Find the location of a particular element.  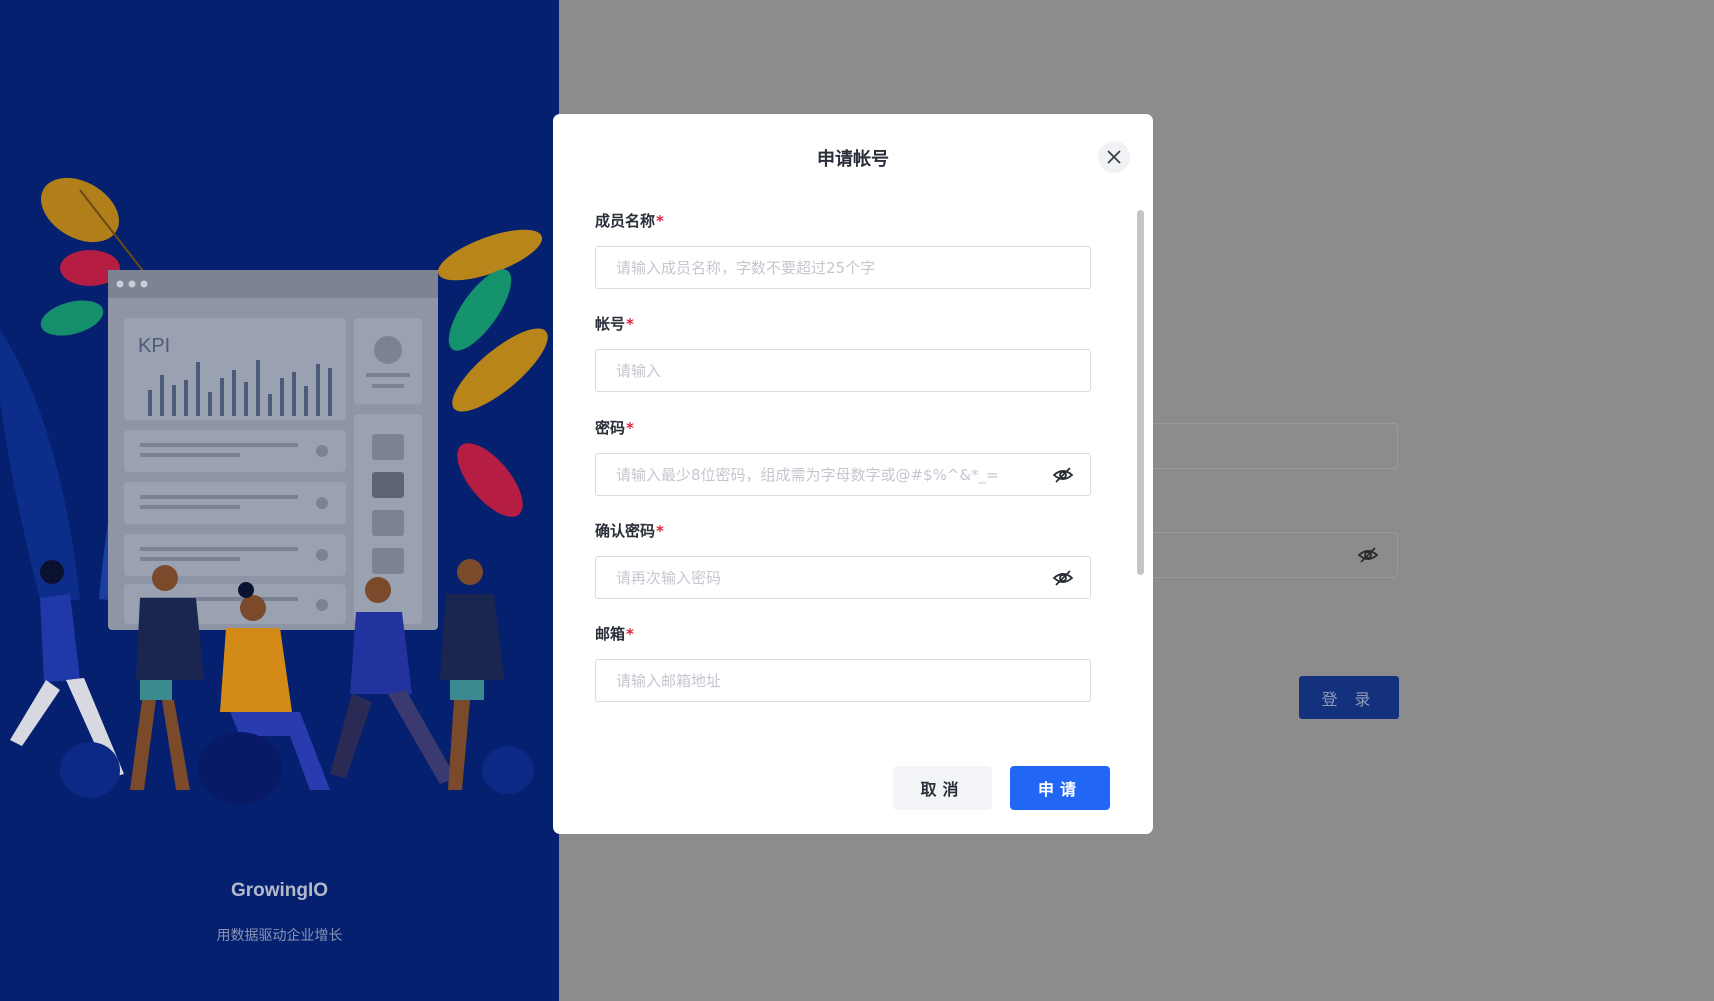

background-login-button: 登 录 is located at coordinates (1349, 697).